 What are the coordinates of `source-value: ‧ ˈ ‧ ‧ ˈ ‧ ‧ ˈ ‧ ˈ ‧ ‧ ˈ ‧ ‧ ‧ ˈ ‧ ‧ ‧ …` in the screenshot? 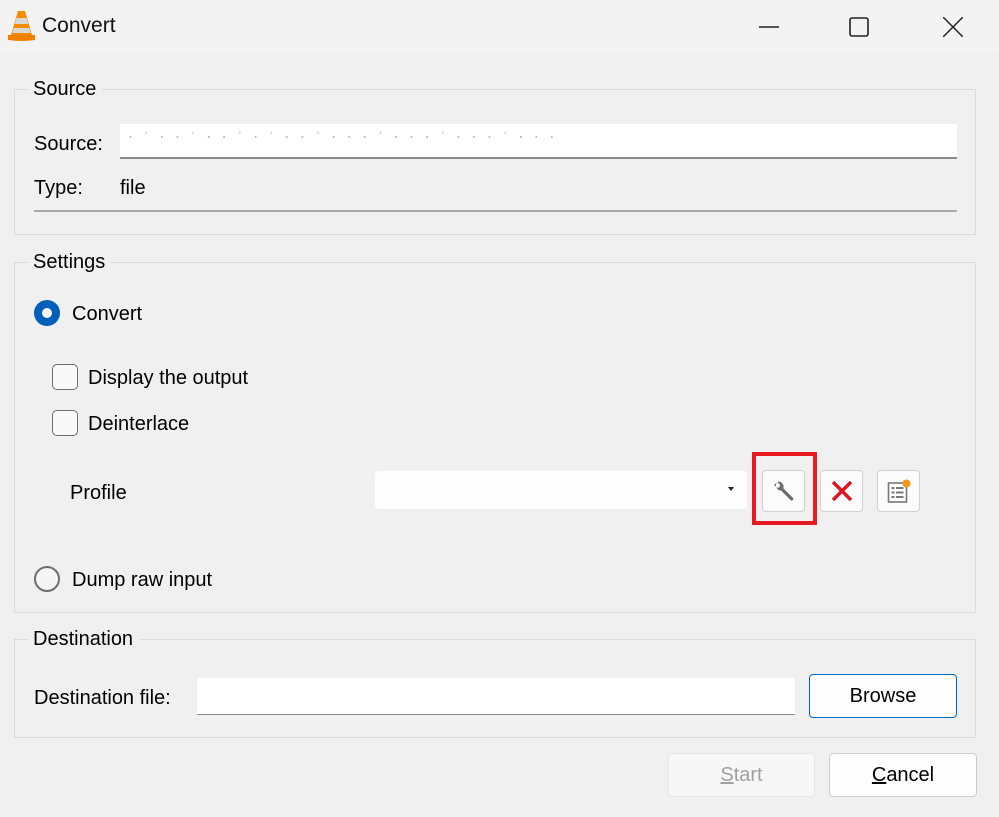 It's located at (343, 138).